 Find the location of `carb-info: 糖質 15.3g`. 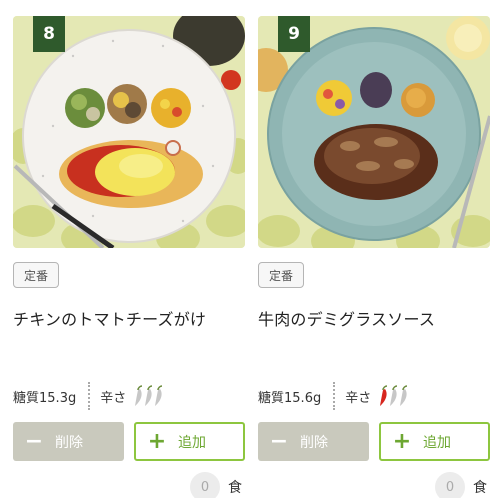

carb-info: 糖質 15.3g is located at coordinates (44, 396).